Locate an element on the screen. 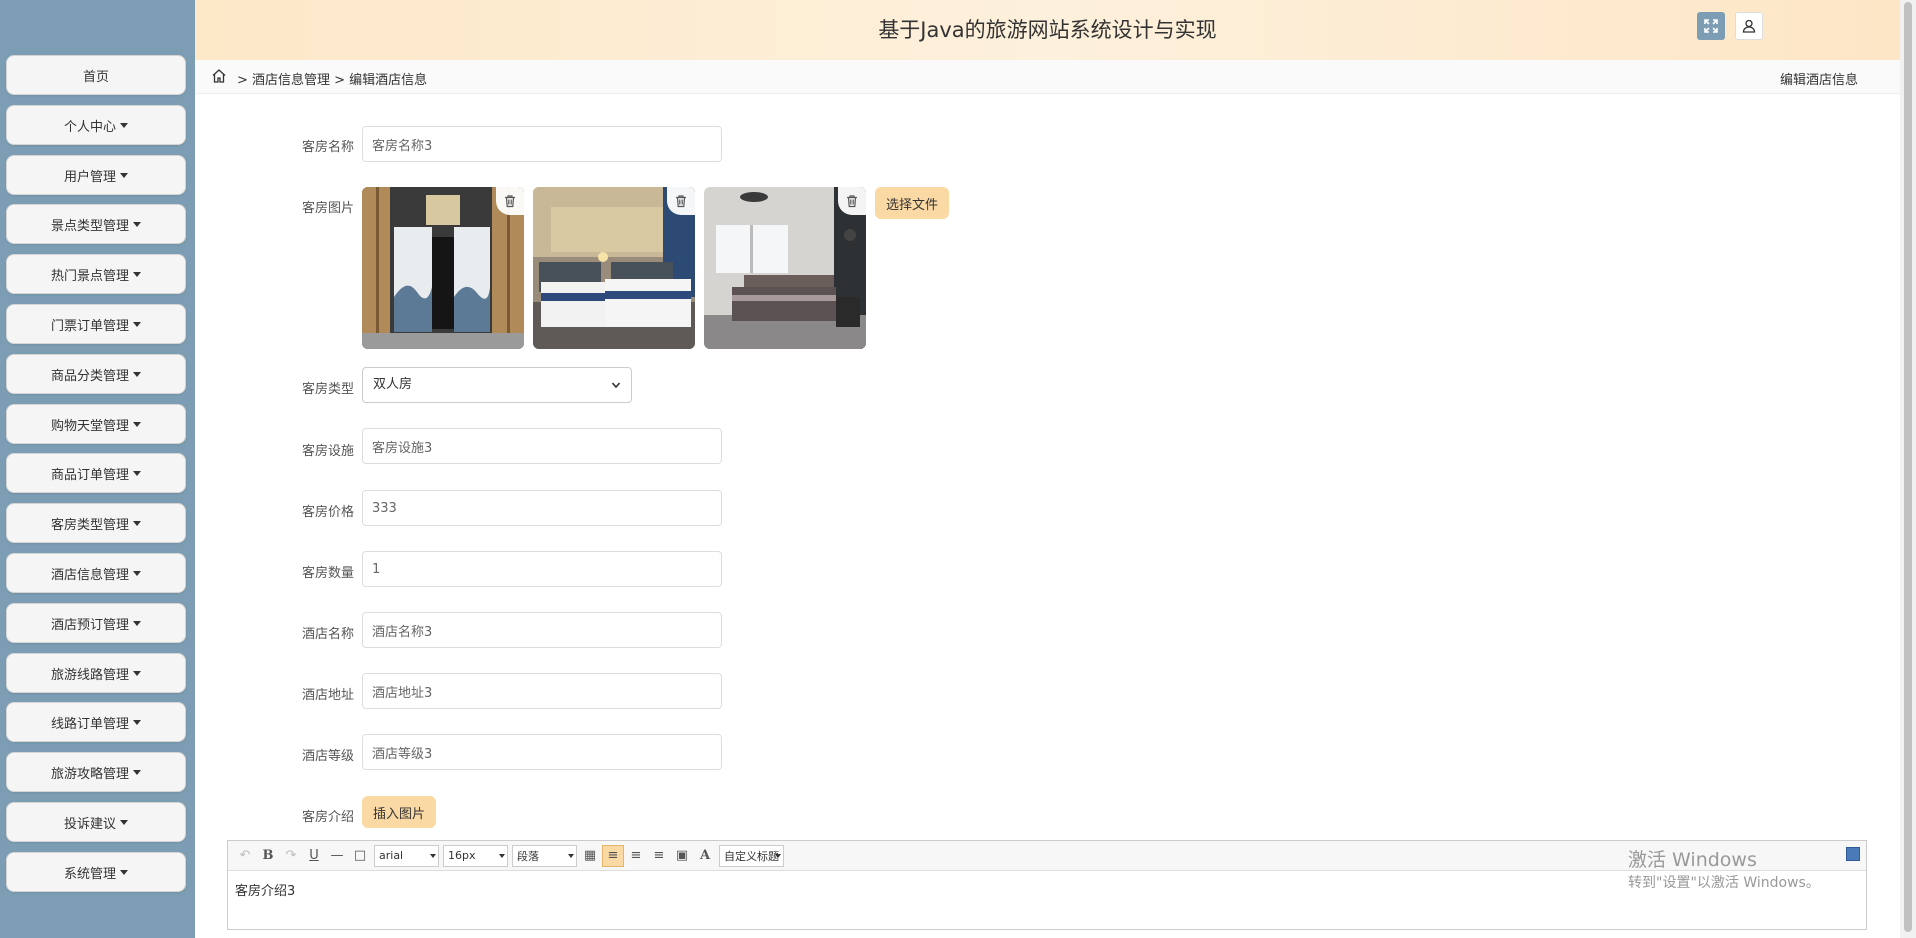 The height and width of the screenshot is (938, 1916). align-justify-icon: ▣ is located at coordinates (682, 856).